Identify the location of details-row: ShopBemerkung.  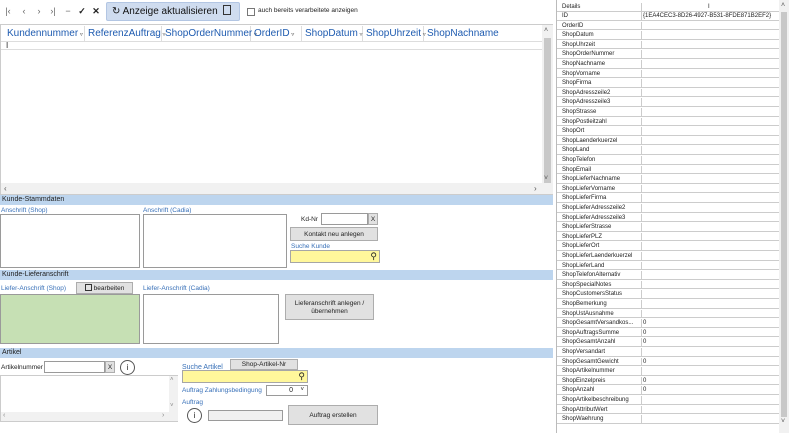
(668, 304).